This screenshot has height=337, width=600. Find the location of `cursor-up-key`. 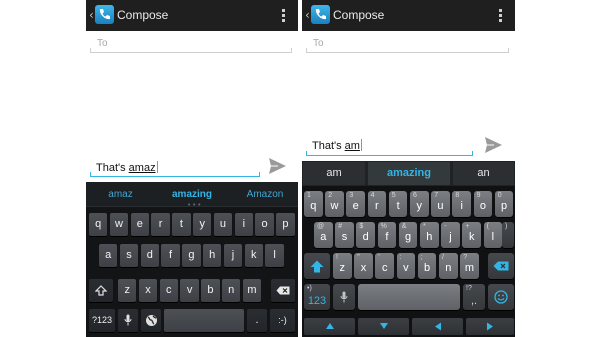

cursor-up-key is located at coordinates (329, 326).